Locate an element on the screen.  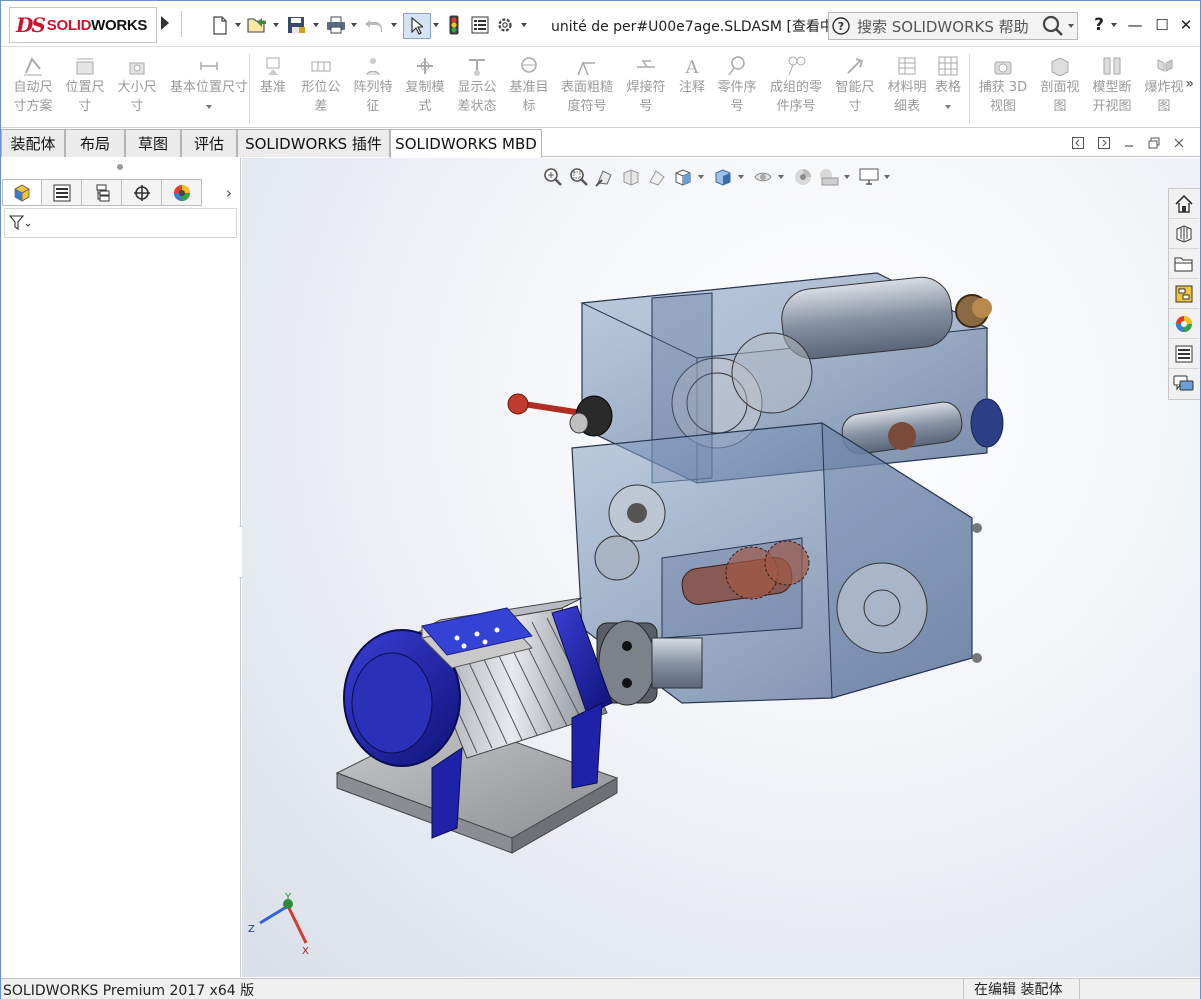
ribbon-button-bill-of-materials: 材料明 细表 is located at coordinates (907, 85).